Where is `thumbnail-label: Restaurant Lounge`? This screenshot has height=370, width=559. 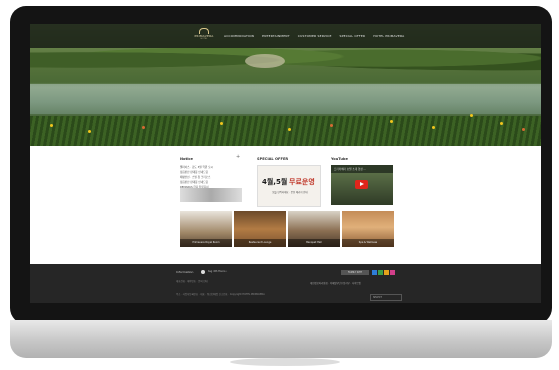 thumbnail-label: Restaurant Lounge is located at coordinates (260, 243).